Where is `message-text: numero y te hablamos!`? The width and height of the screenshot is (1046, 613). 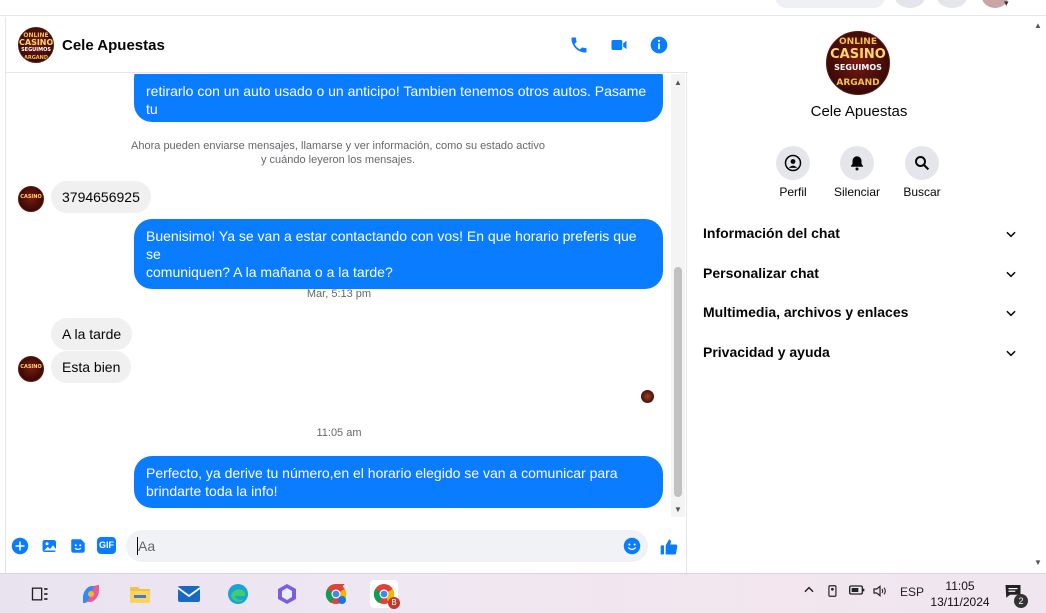 message-text: numero y te hablamos! is located at coordinates (217, 127).